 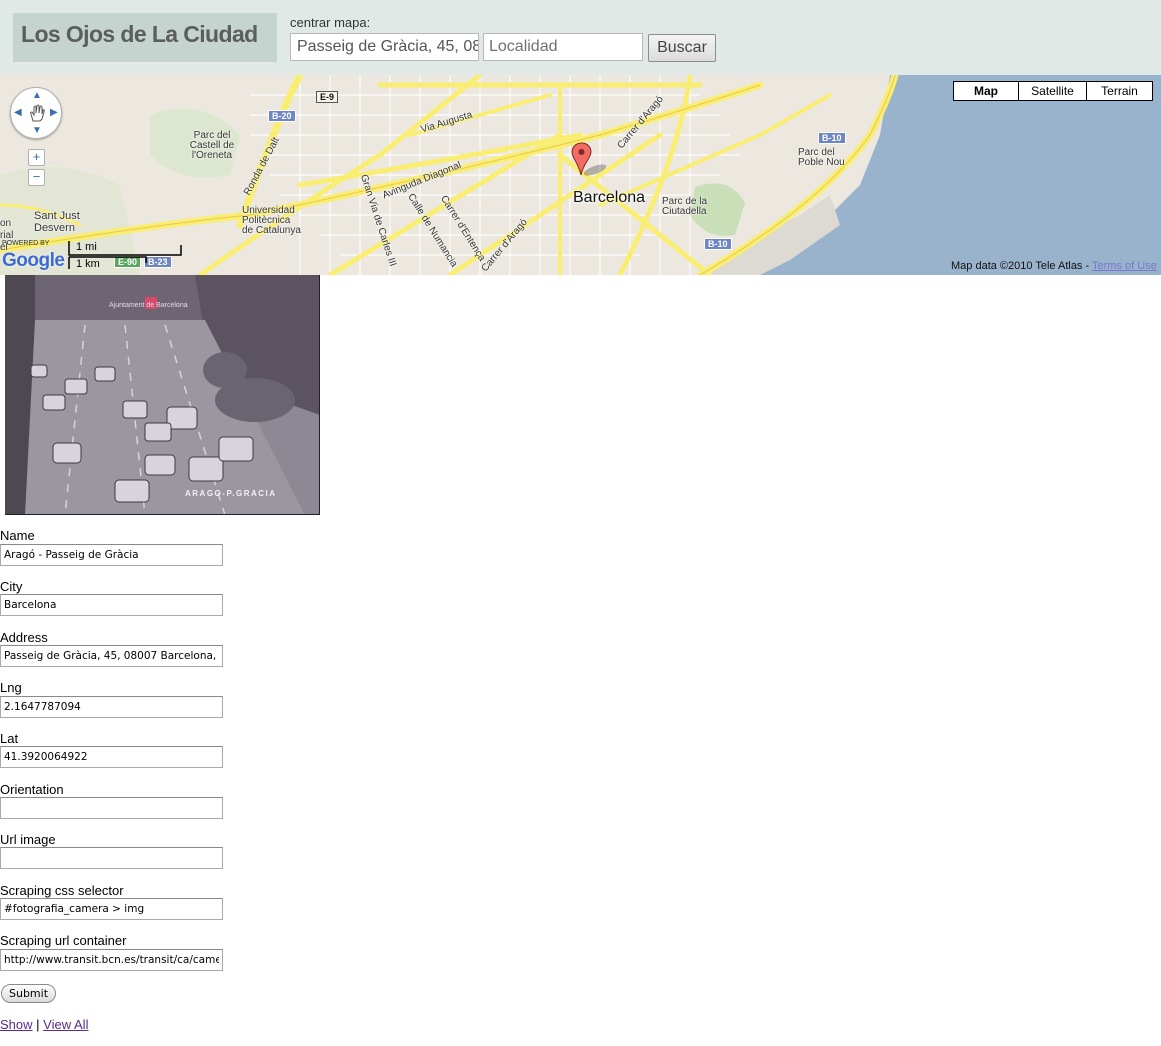 What do you see at coordinates (24, 637) in the screenshot?
I see `address-label: Address` at bounding box center [24, 637].